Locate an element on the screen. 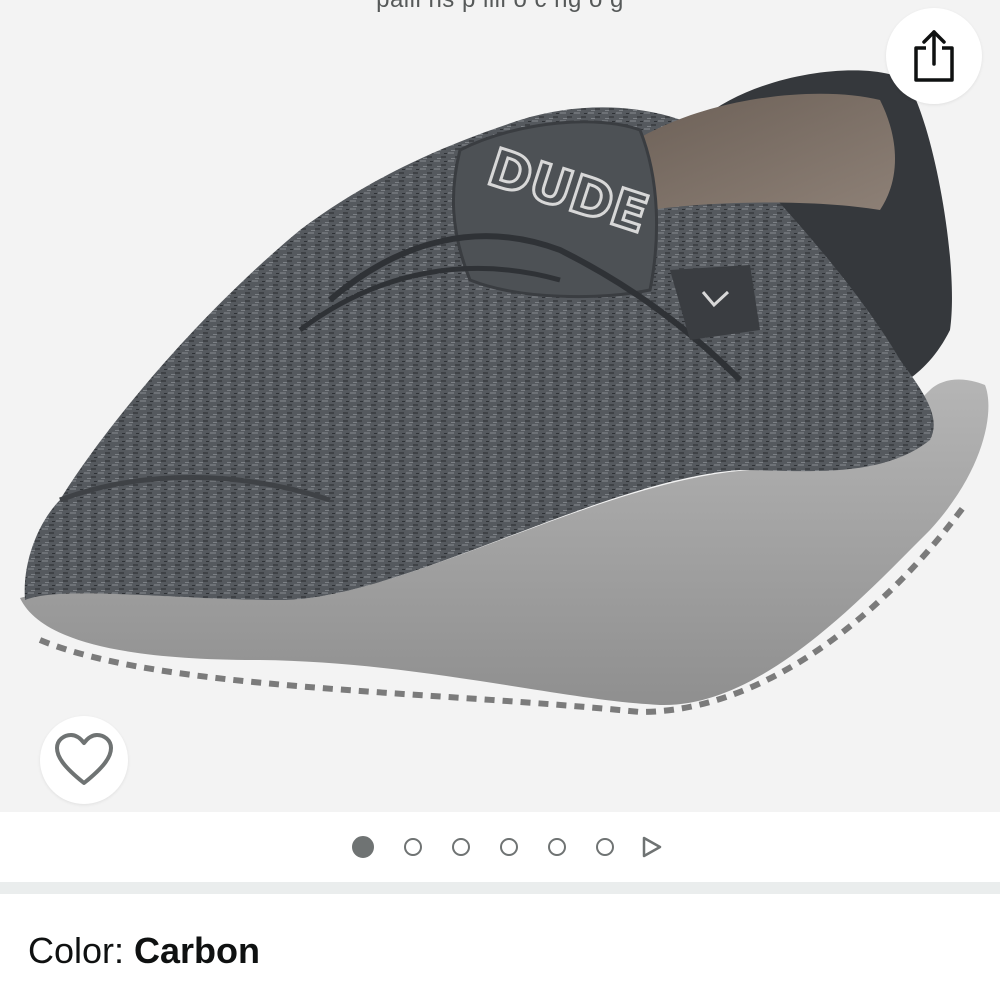 Image resolution: width=1000 pixels, height=1000 pixels. color-selection-label: Color: Carbon is located at coordinates (144, 951).